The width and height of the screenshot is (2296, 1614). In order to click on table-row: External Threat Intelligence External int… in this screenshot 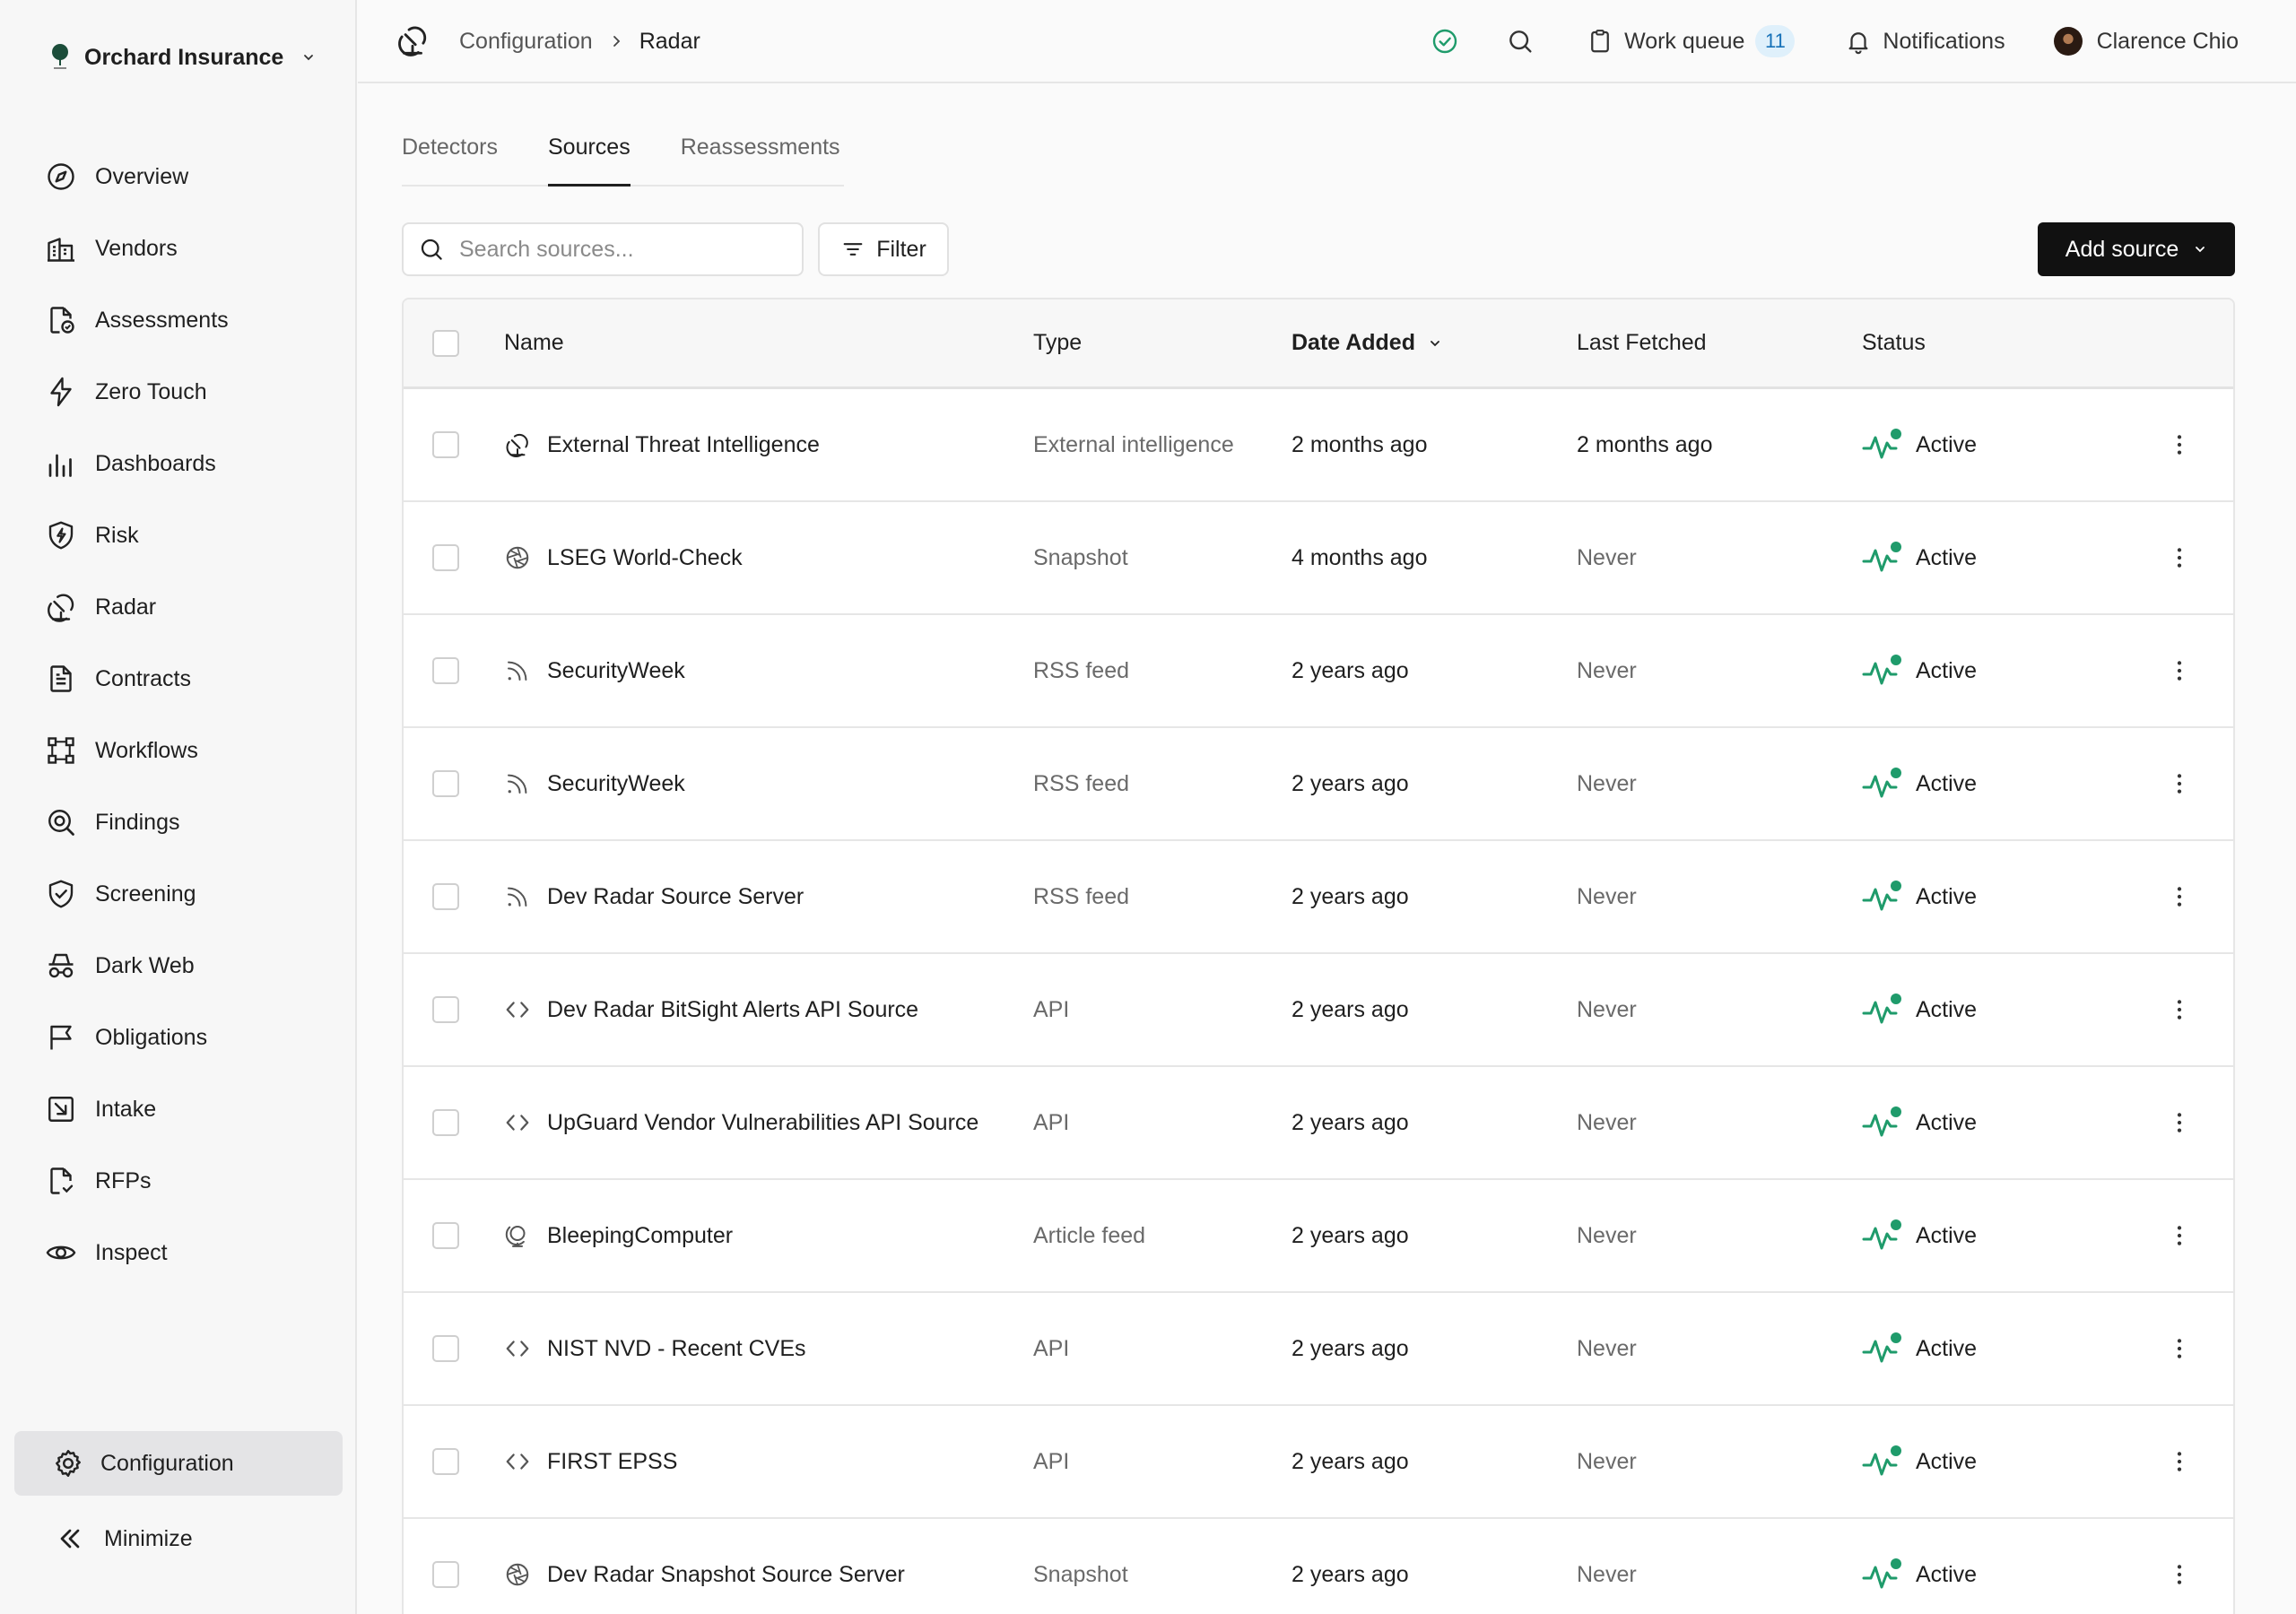, I will do `click(1318, 445)`.